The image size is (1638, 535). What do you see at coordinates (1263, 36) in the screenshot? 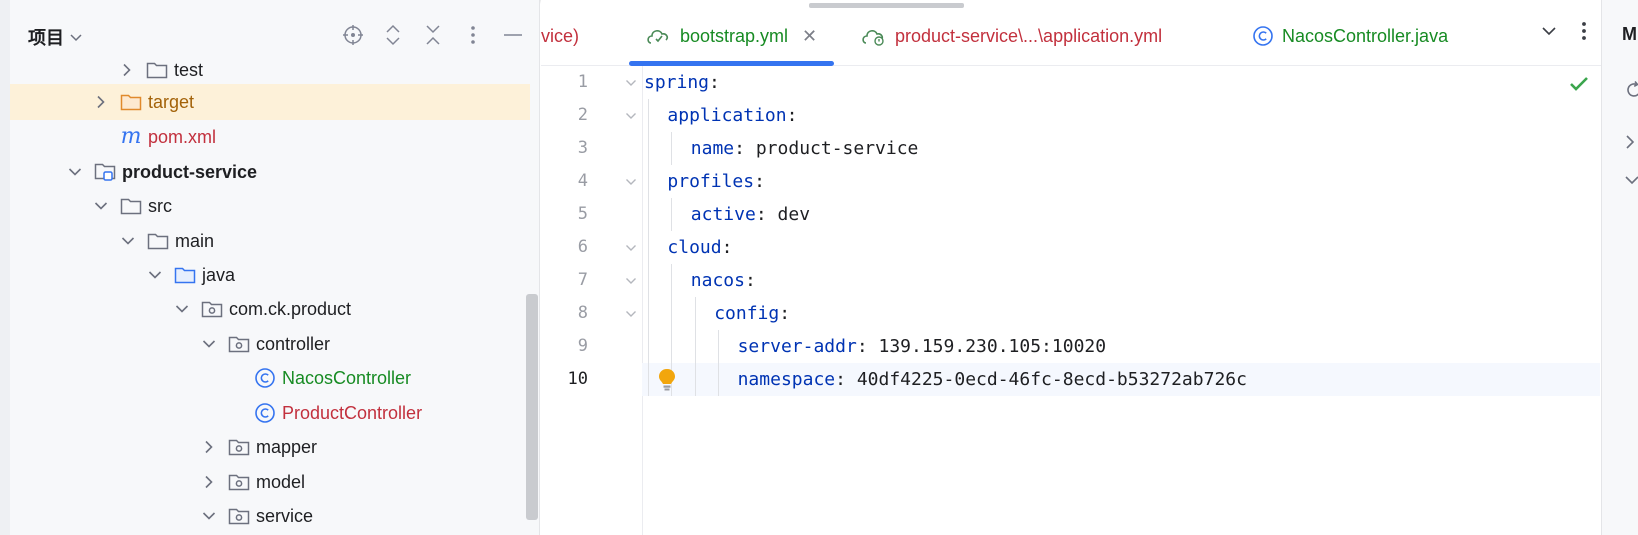
I see `class-icon` at bounding box center [1263, 36].